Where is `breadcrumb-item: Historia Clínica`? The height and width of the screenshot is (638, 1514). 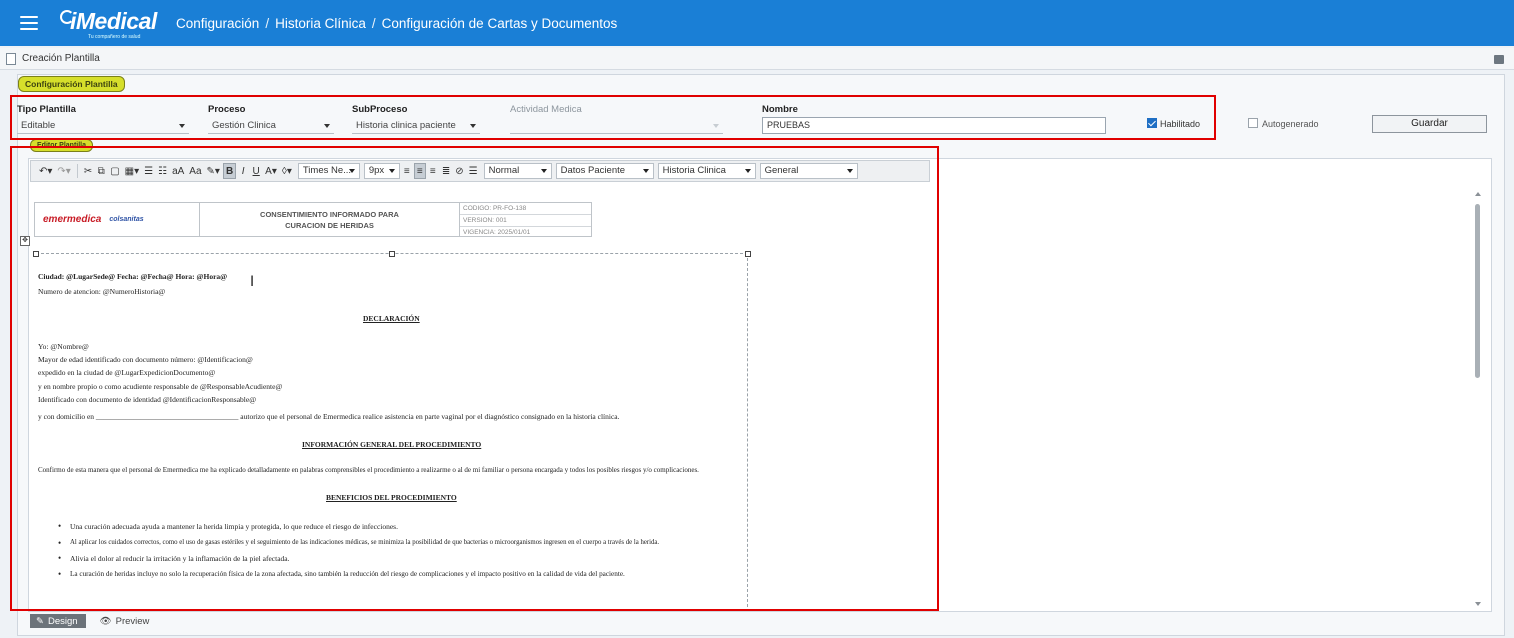
breadcrumb-item: Historia Clínica is located at coordinates (320, 23).